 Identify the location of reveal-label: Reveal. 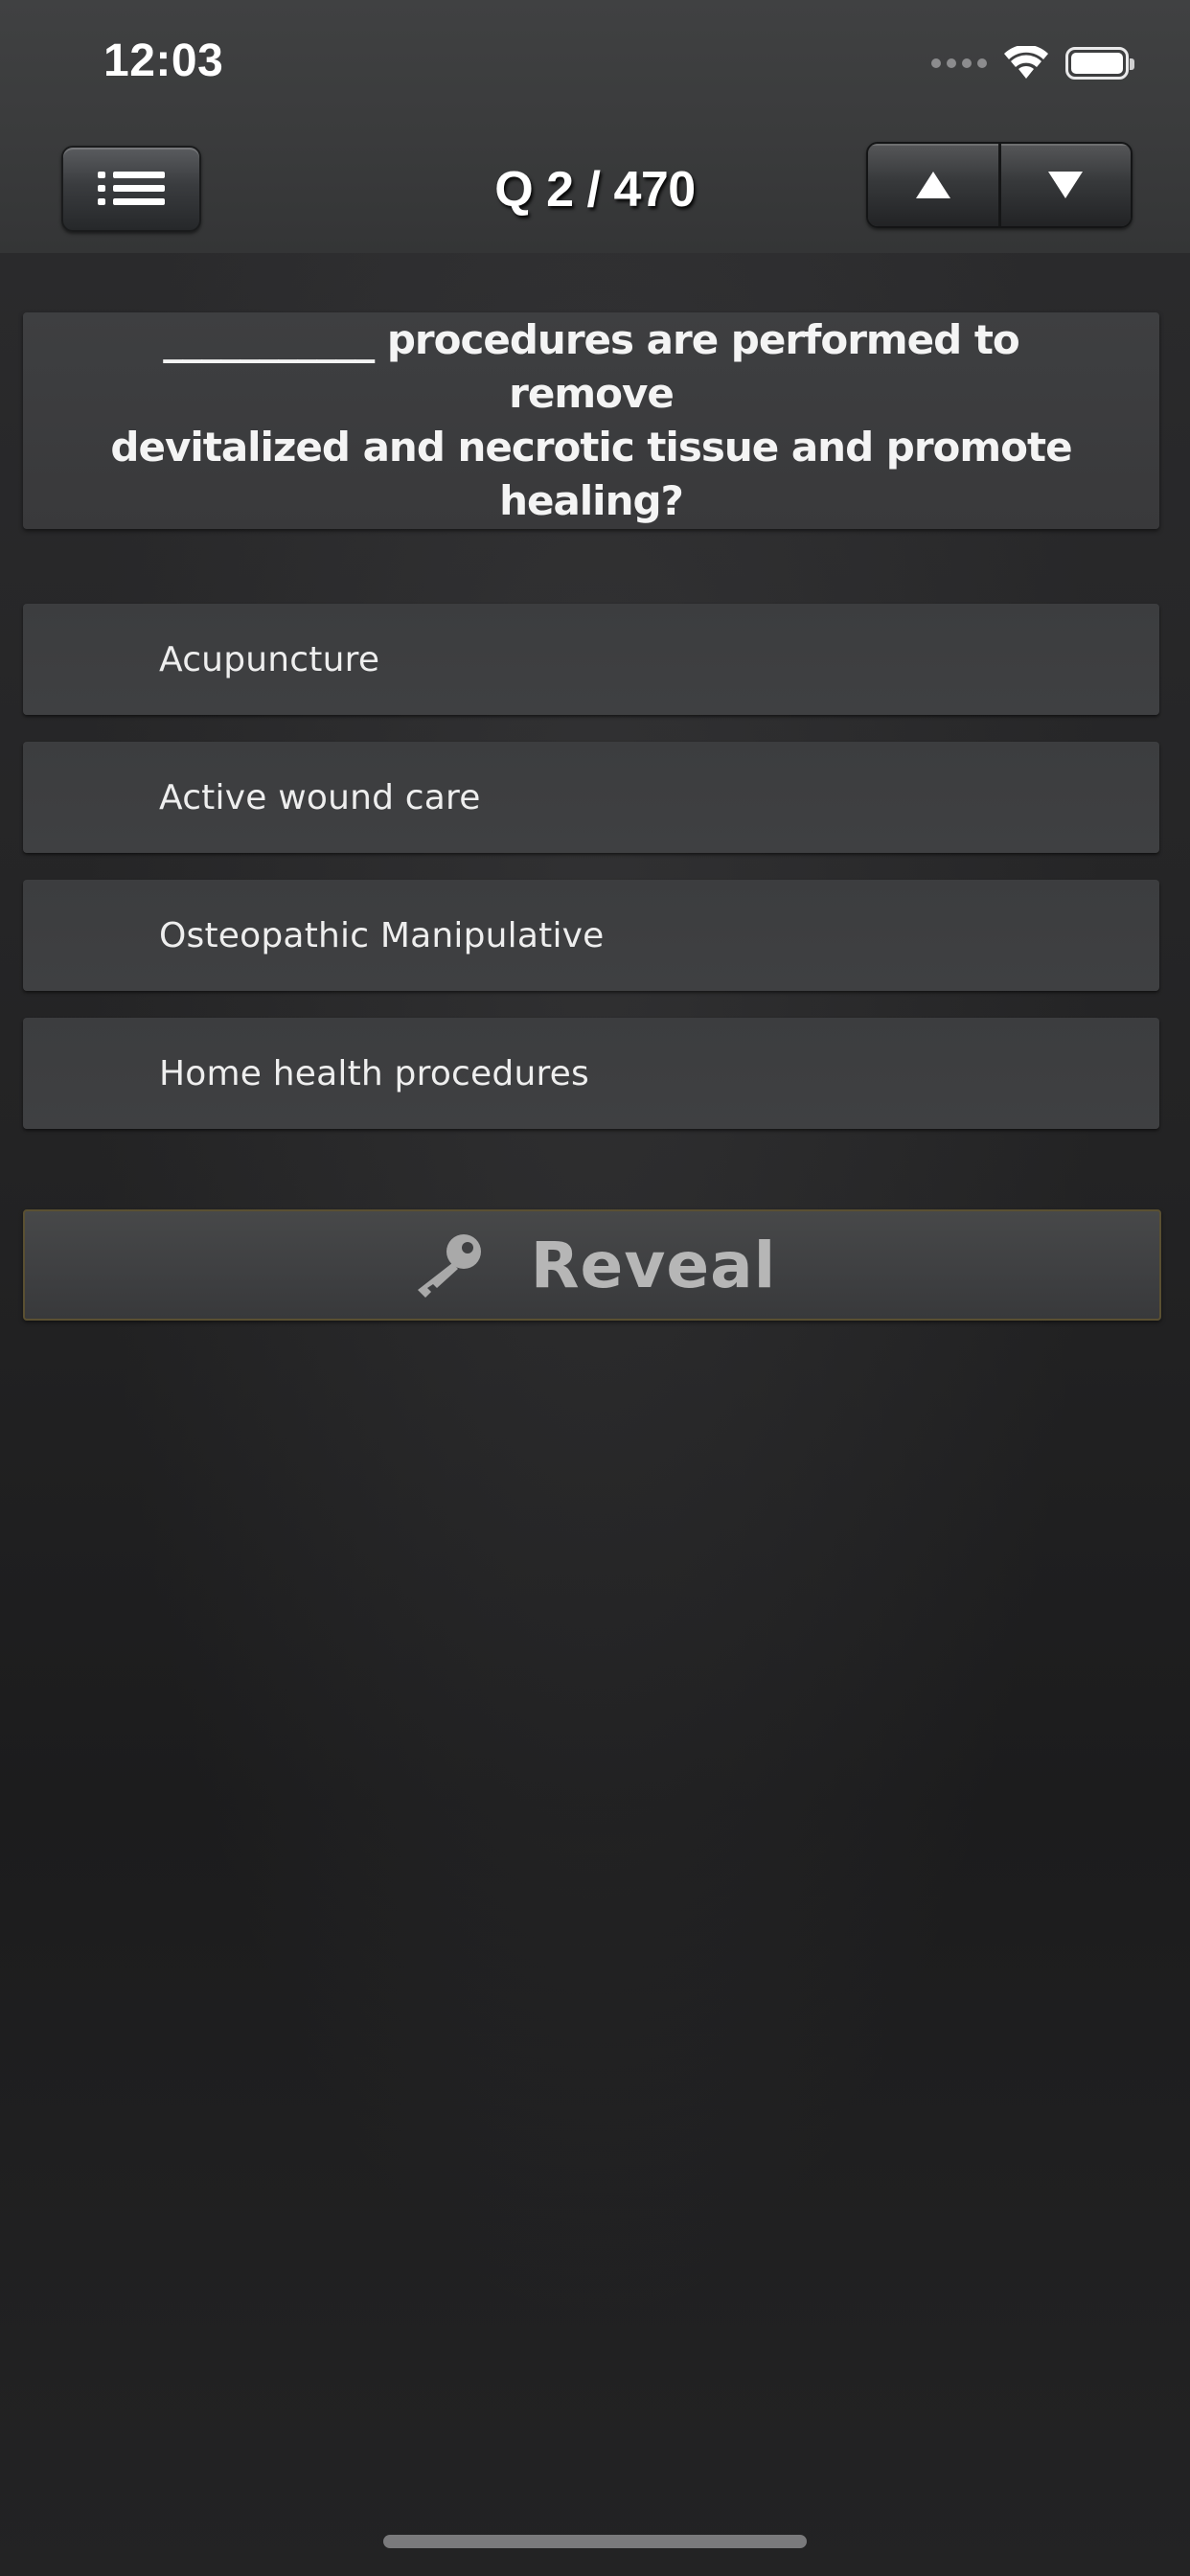
(653, 1265).